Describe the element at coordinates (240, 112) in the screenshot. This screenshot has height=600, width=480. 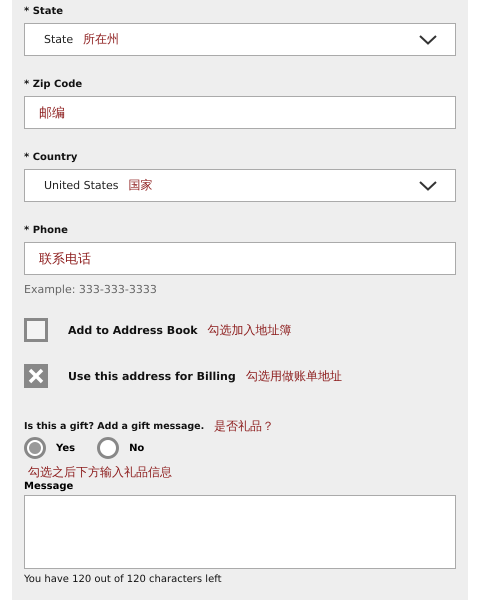
I see `input-field: 邮编` at that location.